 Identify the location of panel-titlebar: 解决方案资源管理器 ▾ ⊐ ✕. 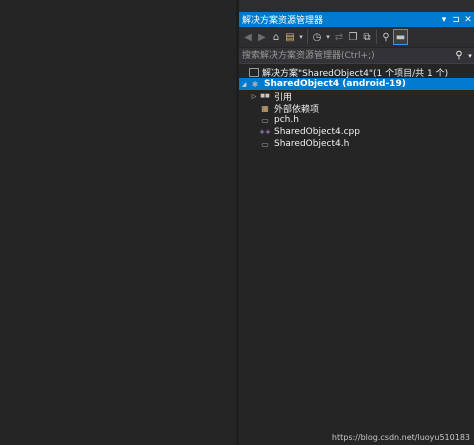
(356, 19).